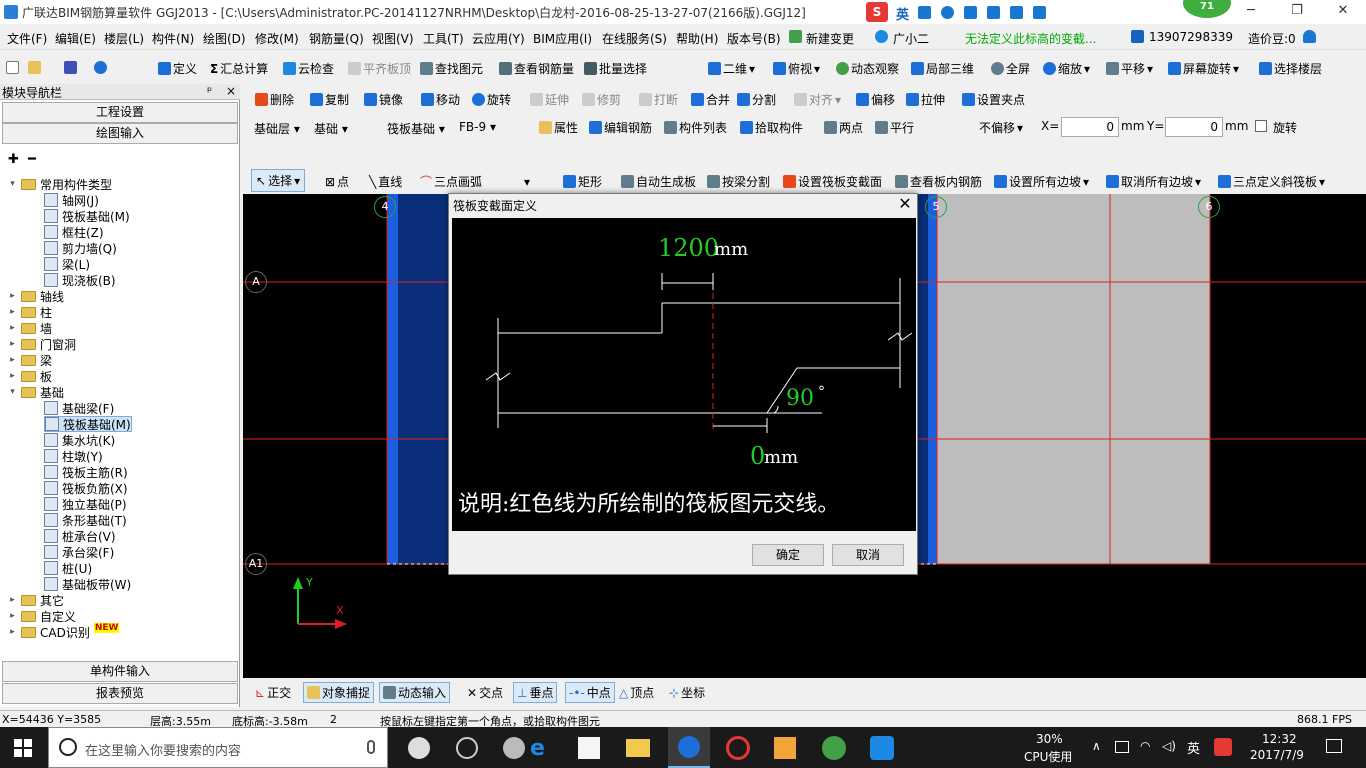 The width and height of the screenshot is (1366, 768). Describe the element at coordinates (27, 38) in the screenshot. I see `menu-file: 文件(F)` at that location.